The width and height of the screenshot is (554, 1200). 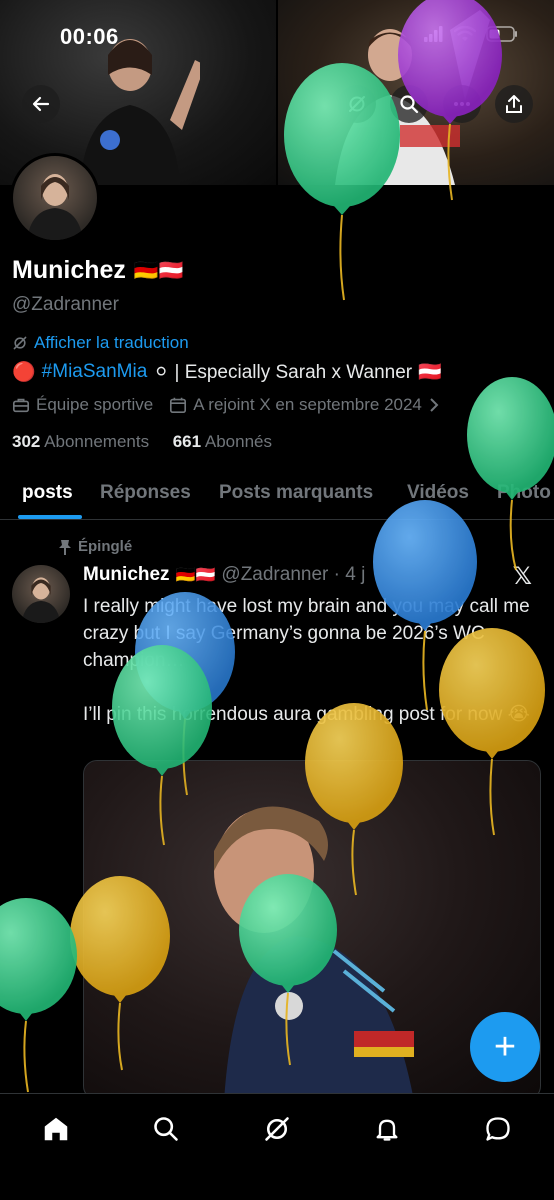 What do you see at coordinates (26, 441) in the screenshot?
I see `following-count: 302` at bounding box center [26, 441].